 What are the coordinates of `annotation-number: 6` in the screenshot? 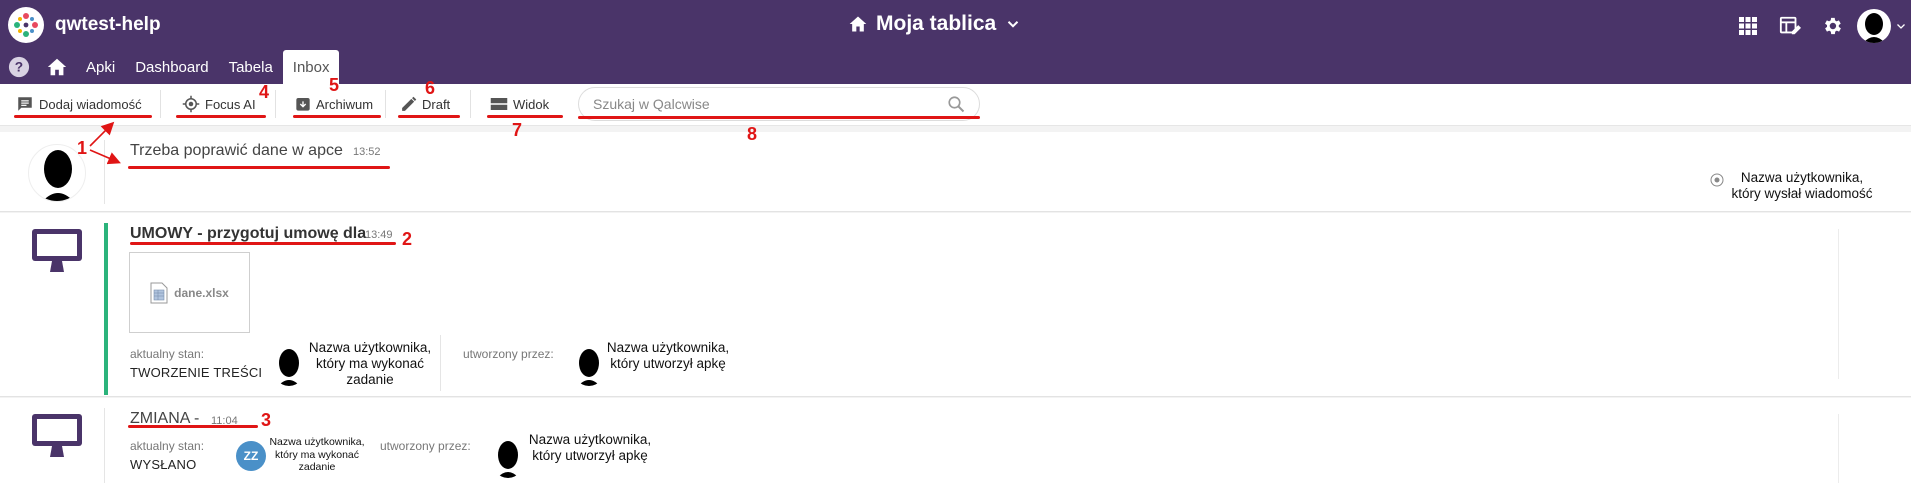 It's located at (430, 88).